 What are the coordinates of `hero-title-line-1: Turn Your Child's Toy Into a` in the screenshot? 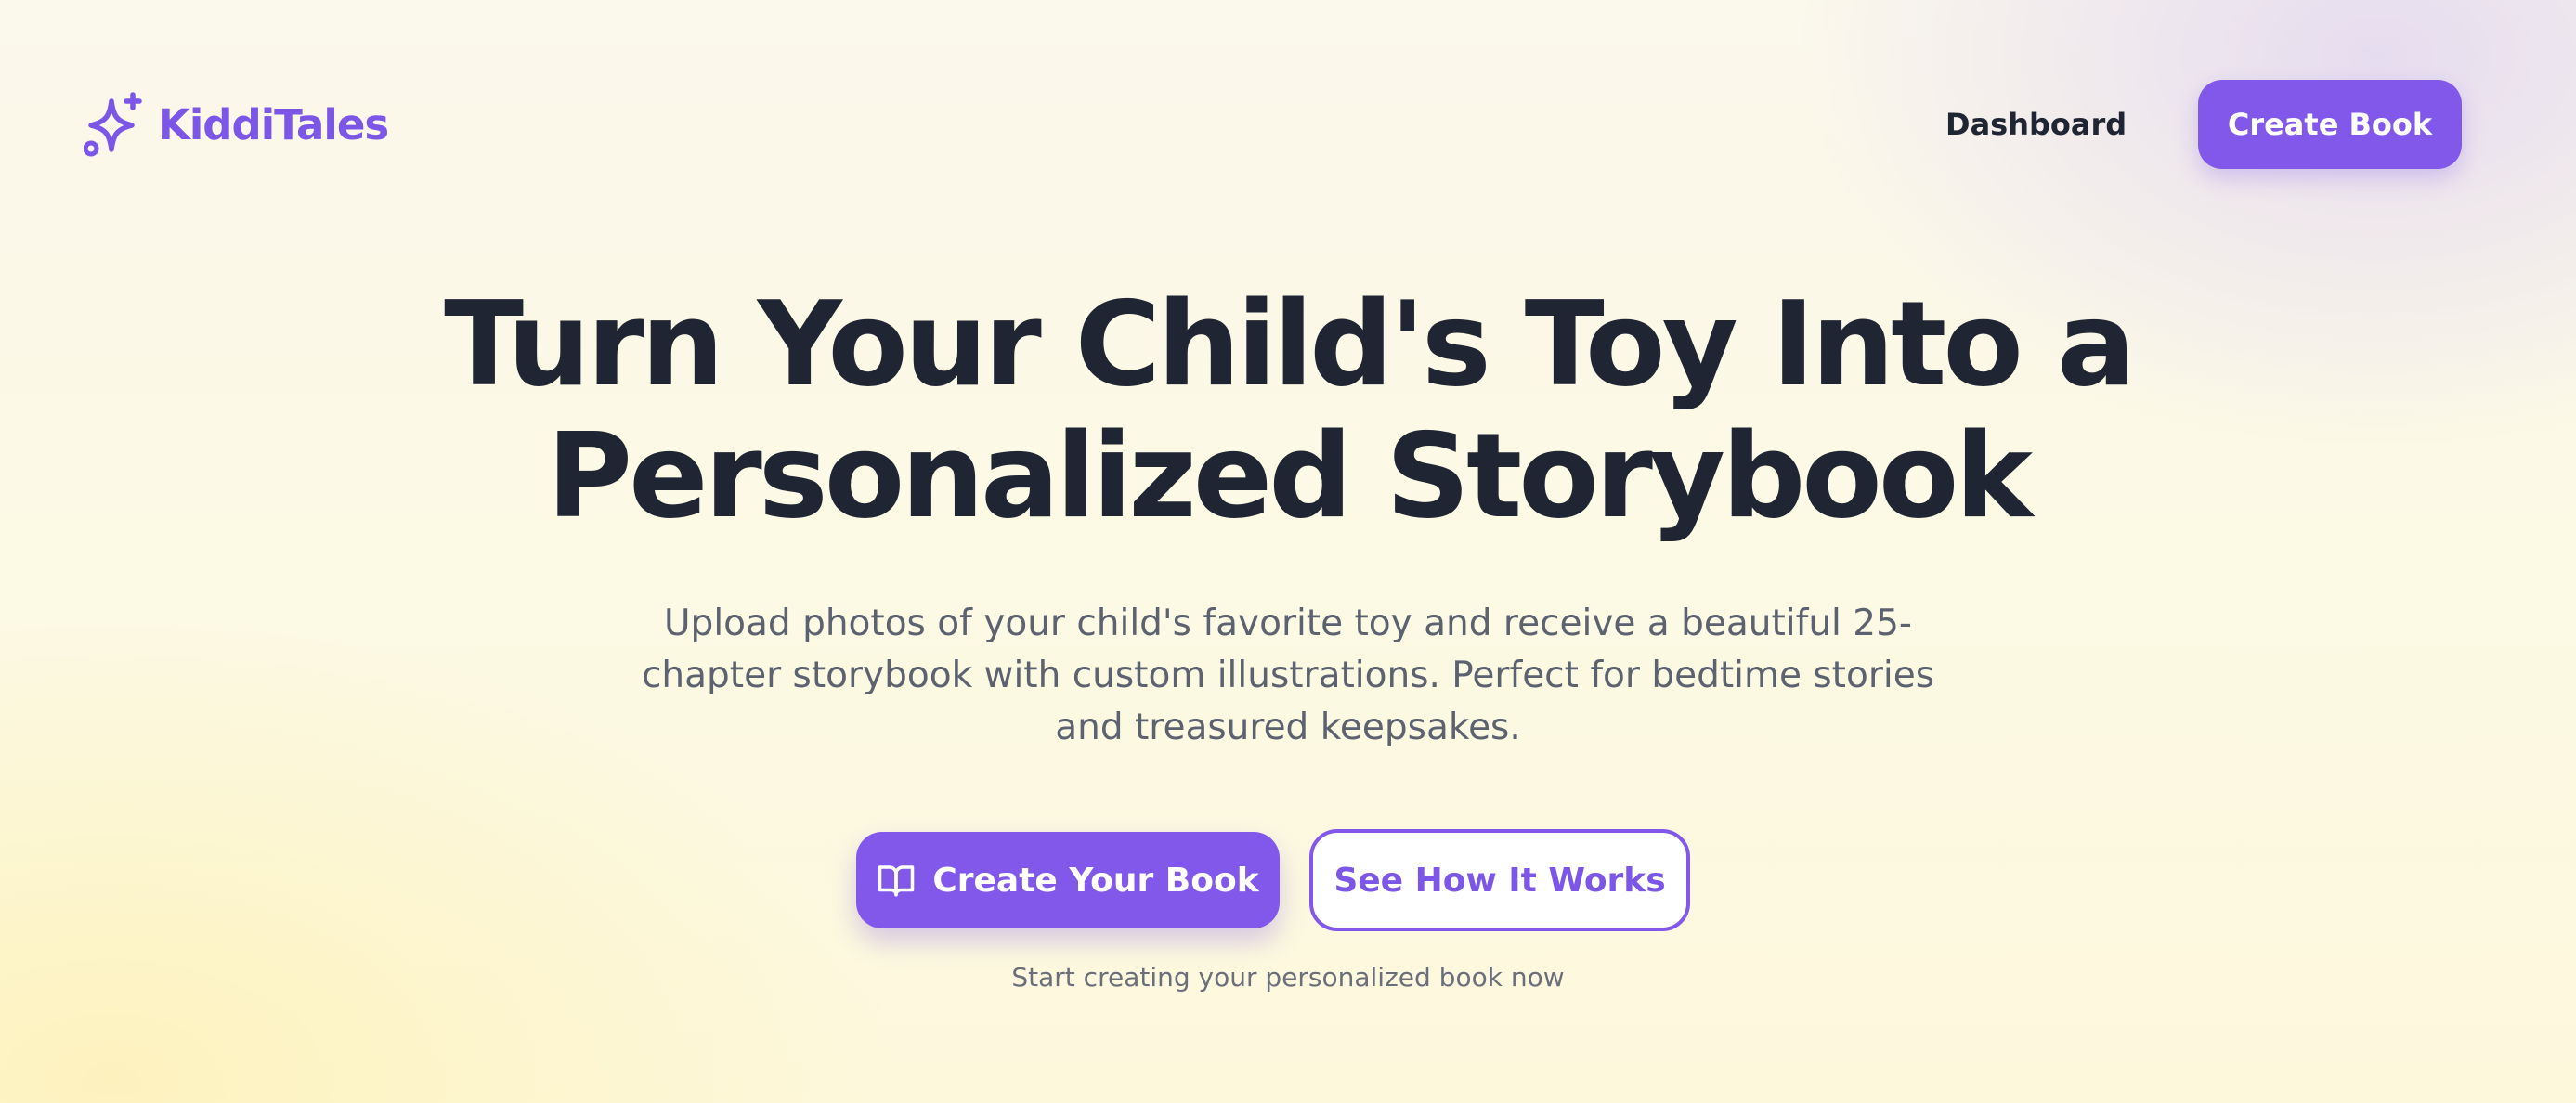 It's located at (1290, 344).